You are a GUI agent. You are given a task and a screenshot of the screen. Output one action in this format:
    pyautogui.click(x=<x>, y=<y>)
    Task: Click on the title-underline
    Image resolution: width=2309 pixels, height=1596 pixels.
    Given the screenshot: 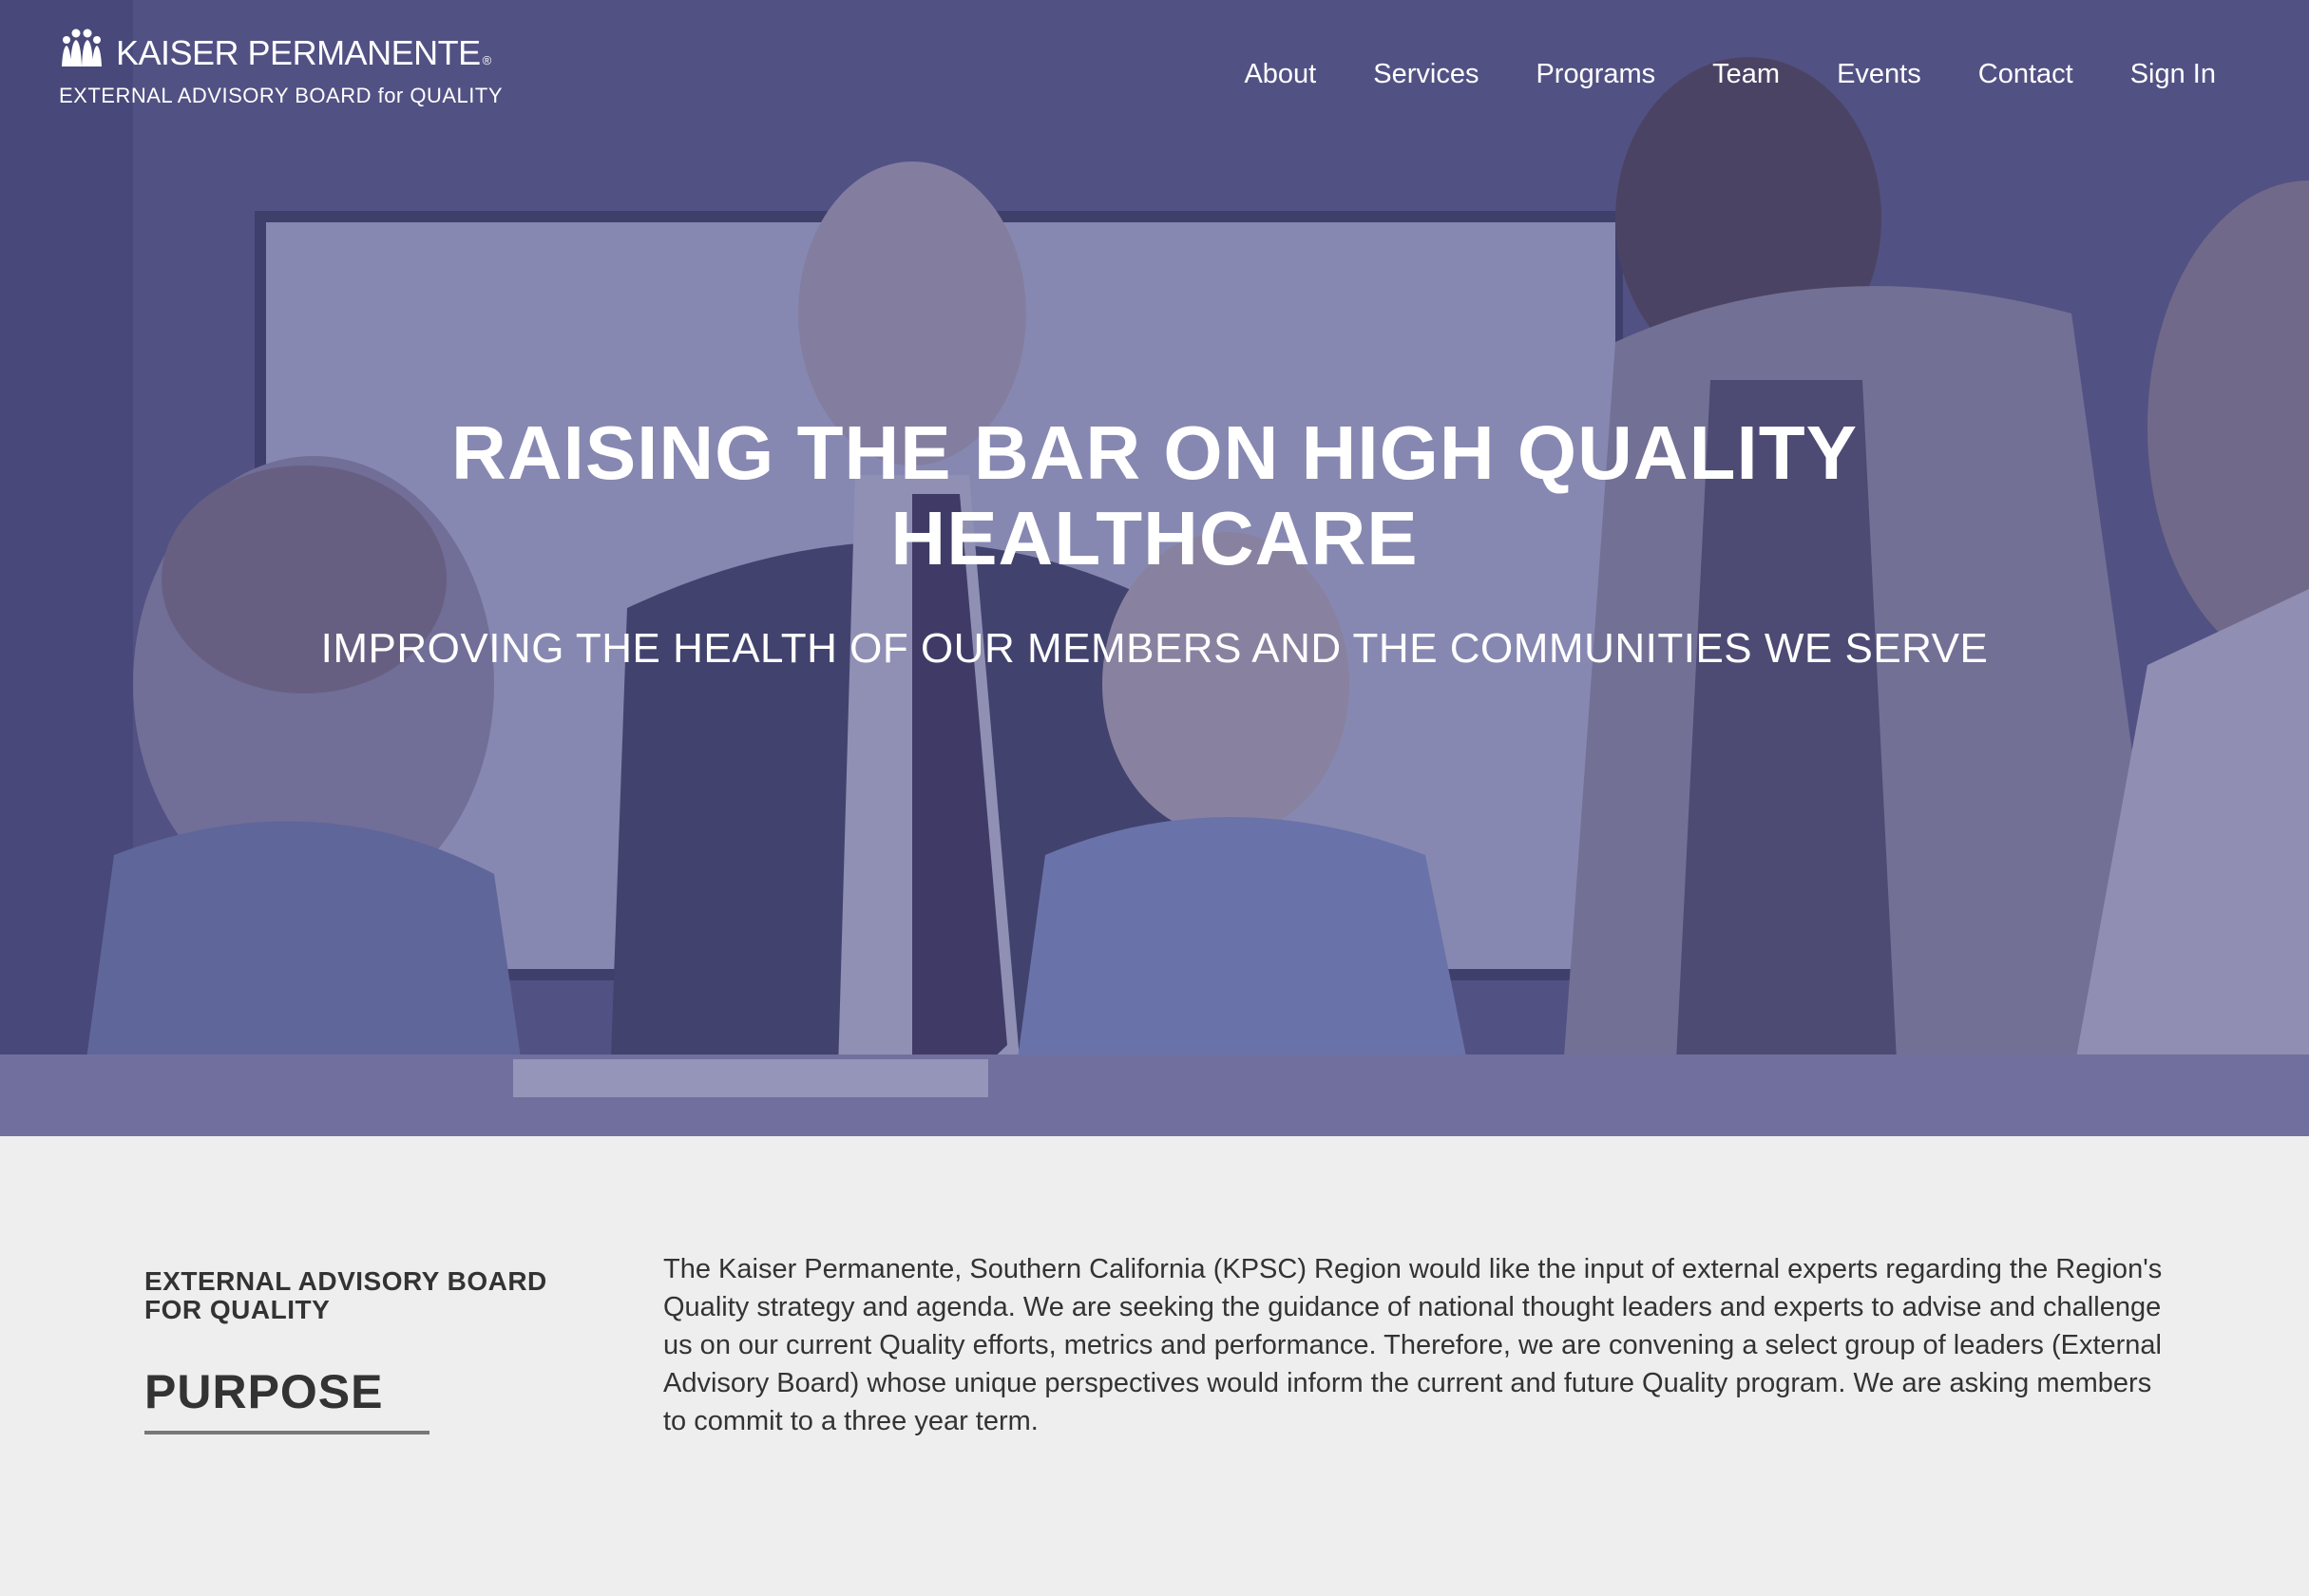 What is the action you would take?
    pyautogui.click(x=286, y=1432)
    